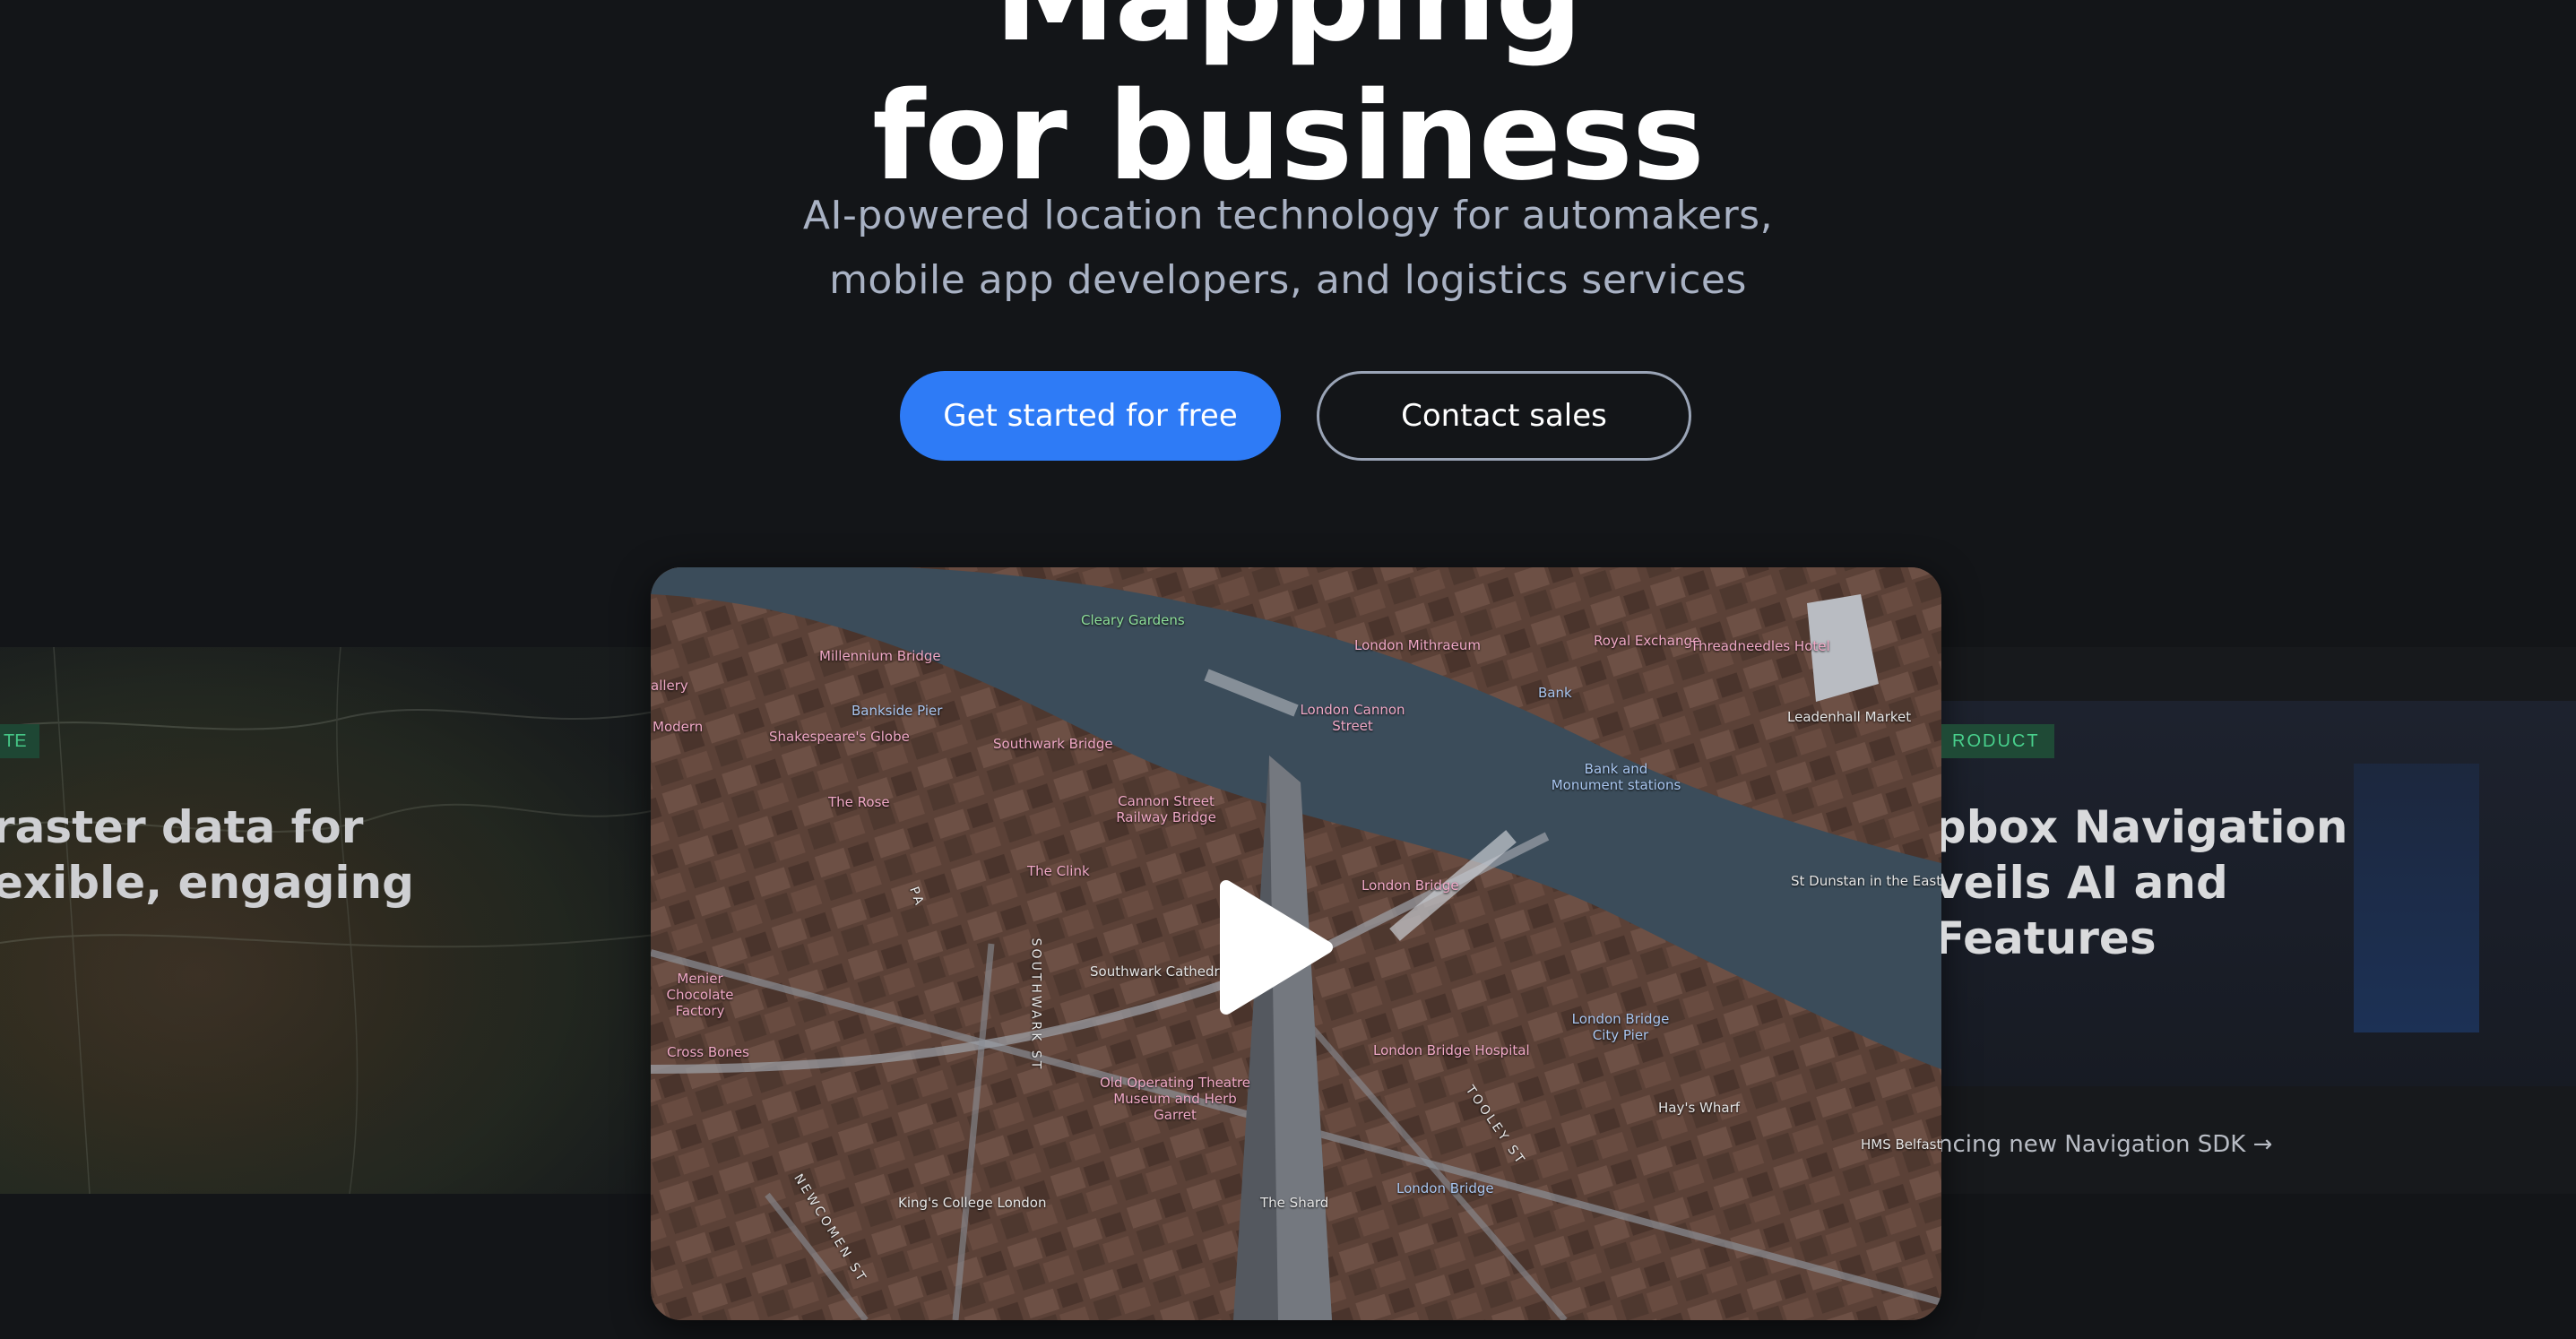 The width and height of the screenshot is (2576, 1339). I want to click on map-label: Bank and Monument stations, so click(1616, 777).